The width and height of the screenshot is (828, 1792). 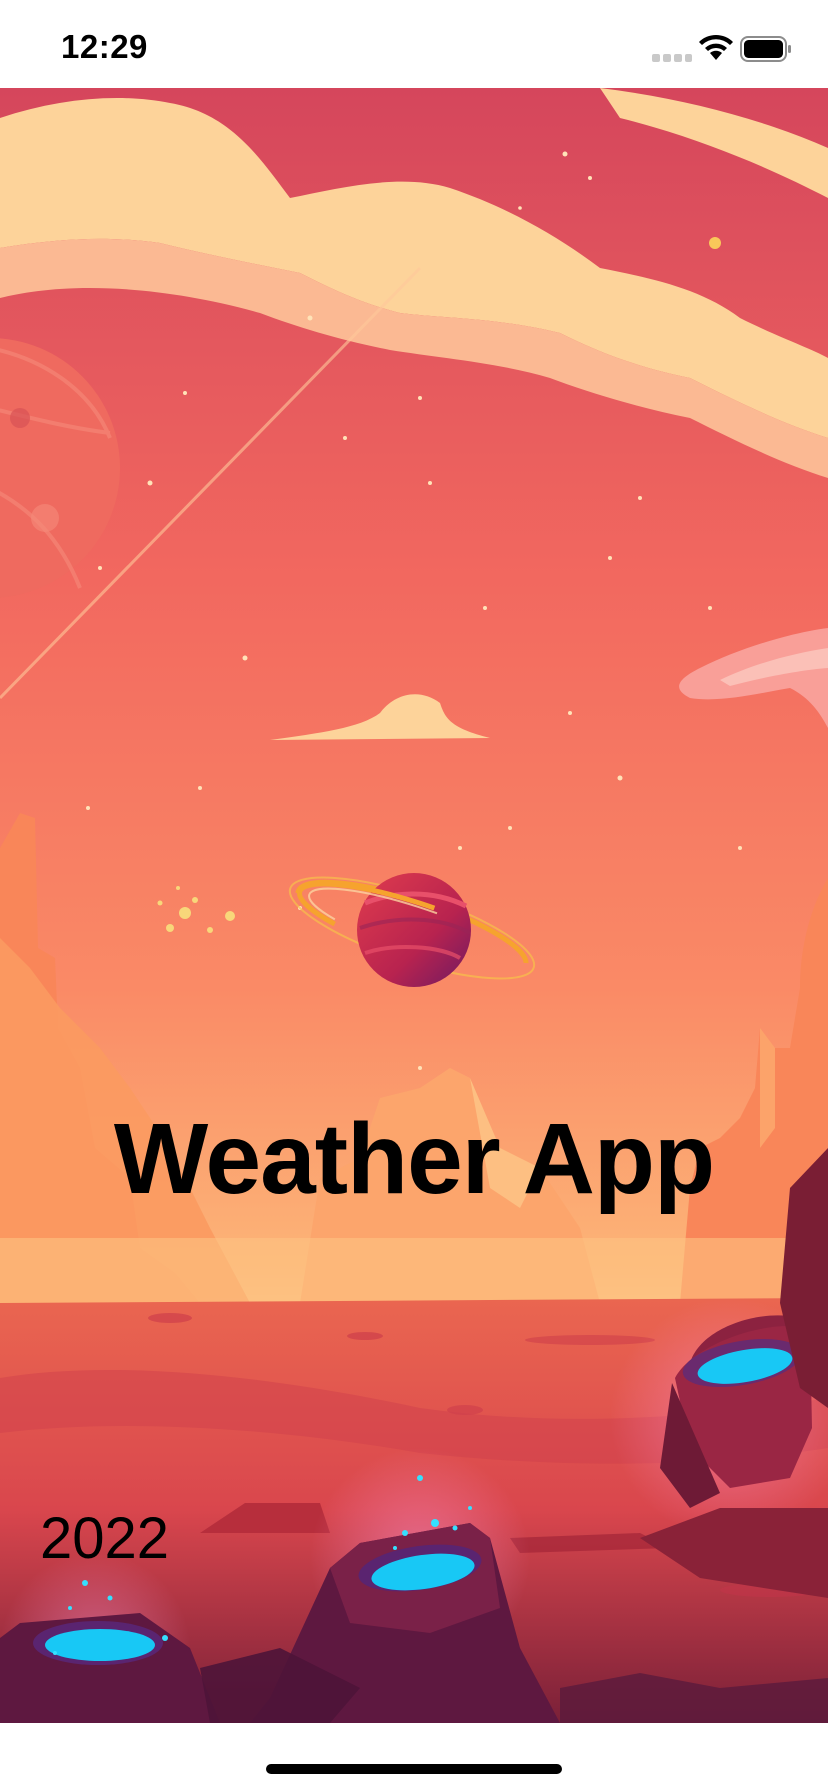 What do you see at coordinates (414, 1769) in the screenshot?
I see `home-indicator` at bounding box center [414, 1769].